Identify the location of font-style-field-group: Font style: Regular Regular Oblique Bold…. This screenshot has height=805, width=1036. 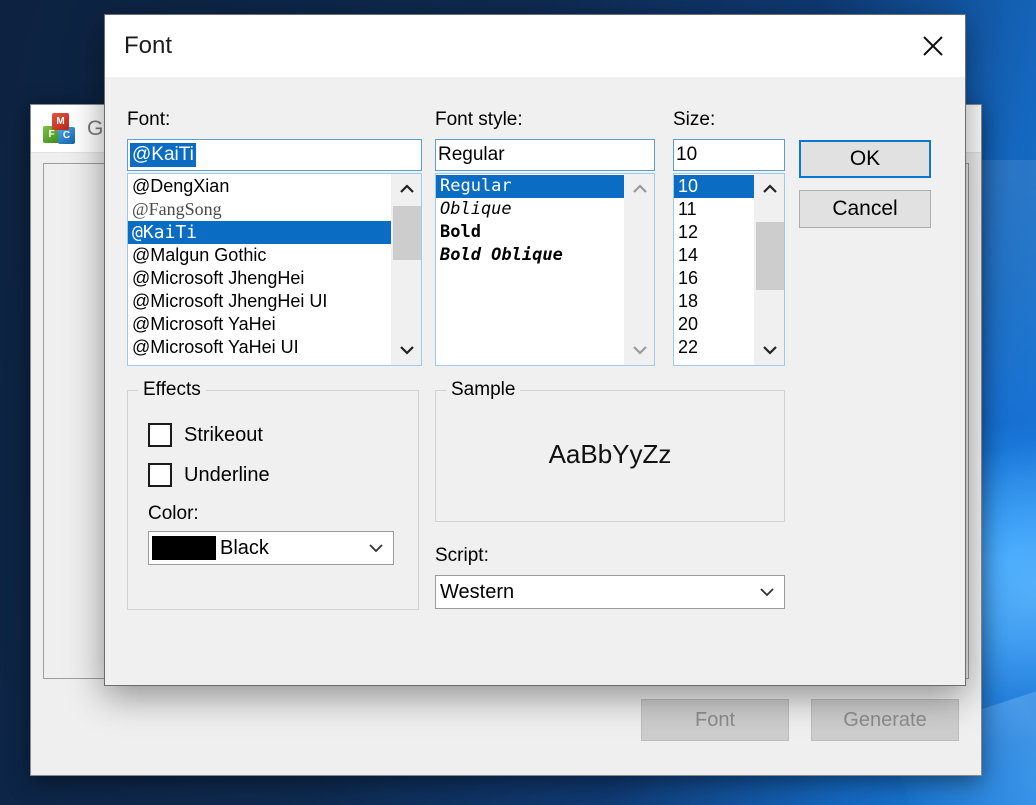
(545, 237).